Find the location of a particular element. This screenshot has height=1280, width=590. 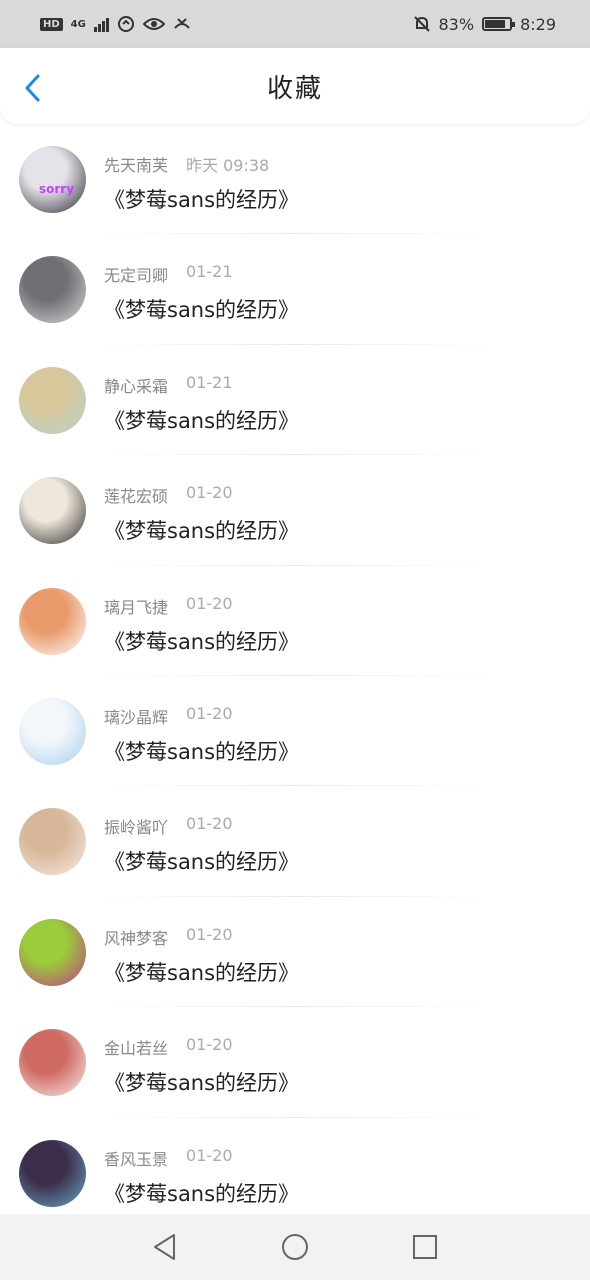

favorite-item: 莲花宏硕 01-20 《梦莓sans的经历》 is located at coordinates (295, 510).